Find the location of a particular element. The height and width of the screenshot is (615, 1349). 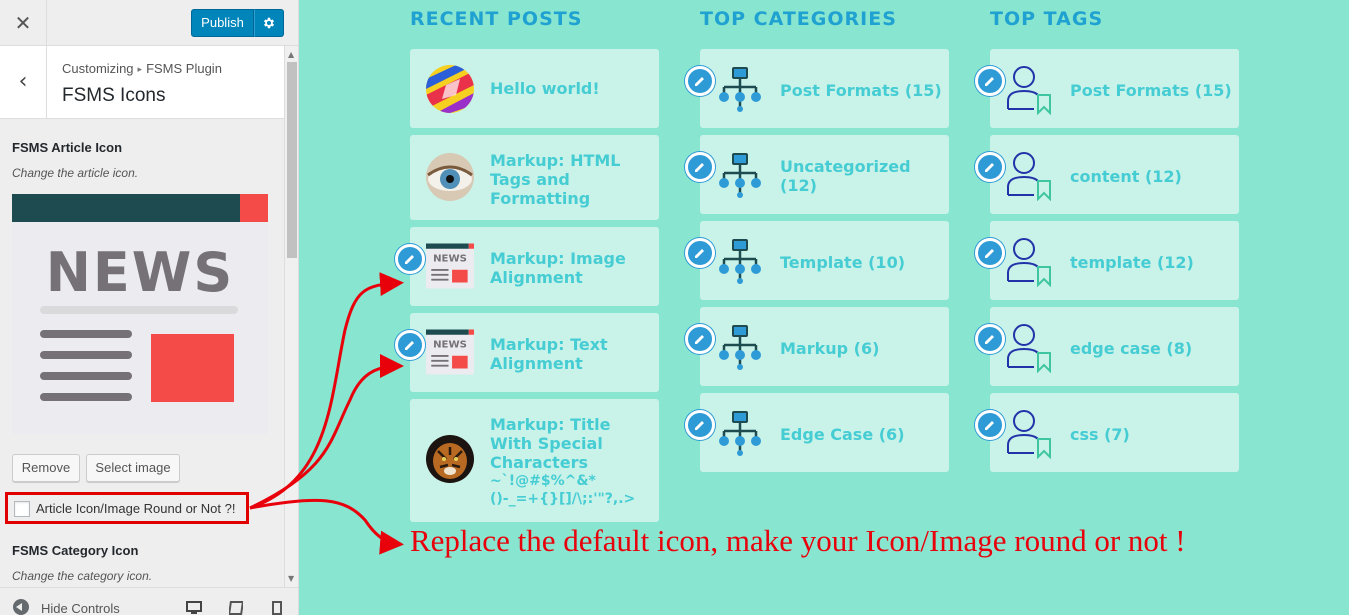

category-label: Edge Case (6) is located at coordinates (842, 434).